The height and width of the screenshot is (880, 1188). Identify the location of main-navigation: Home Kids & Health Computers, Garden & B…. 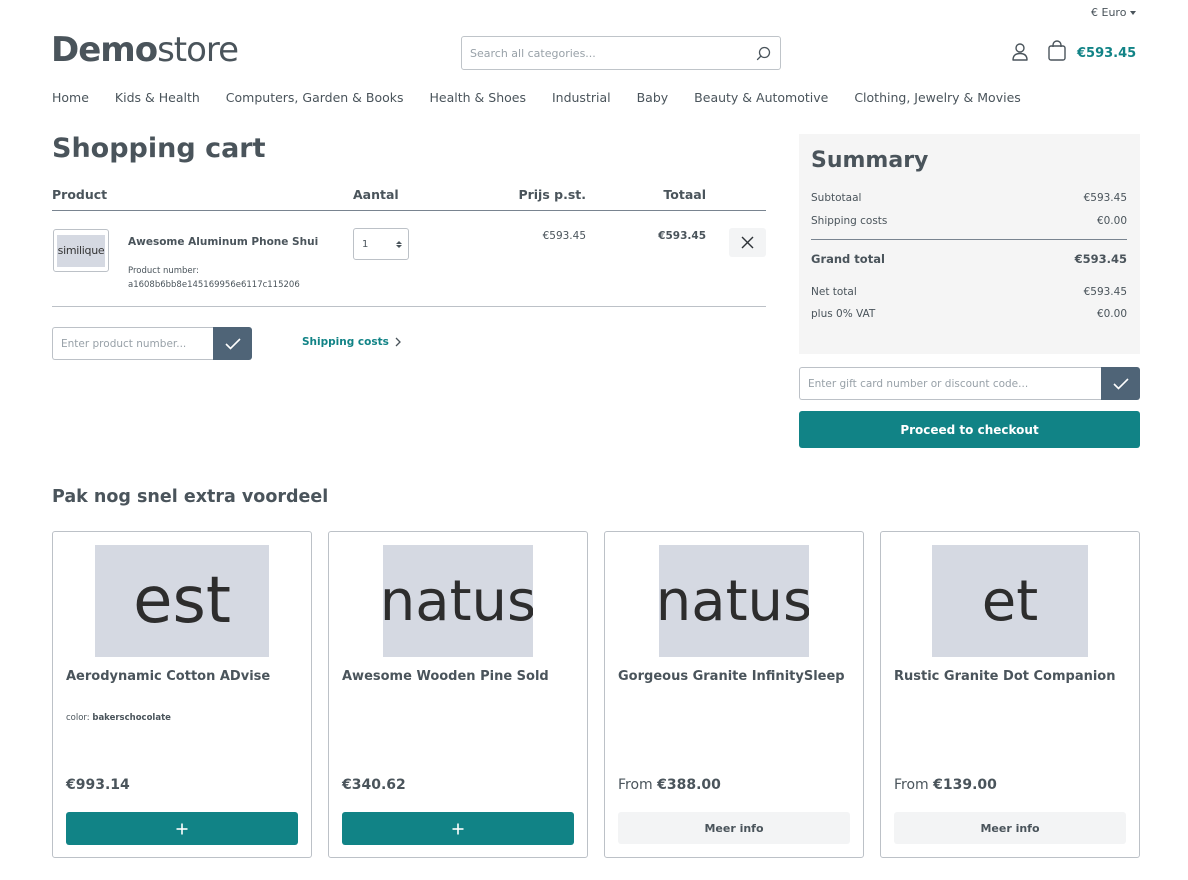
(549, 97).